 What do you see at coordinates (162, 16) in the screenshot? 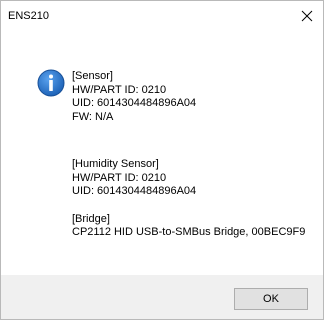
I see `title-bar: ENS210` at bounding box center [162, 16].